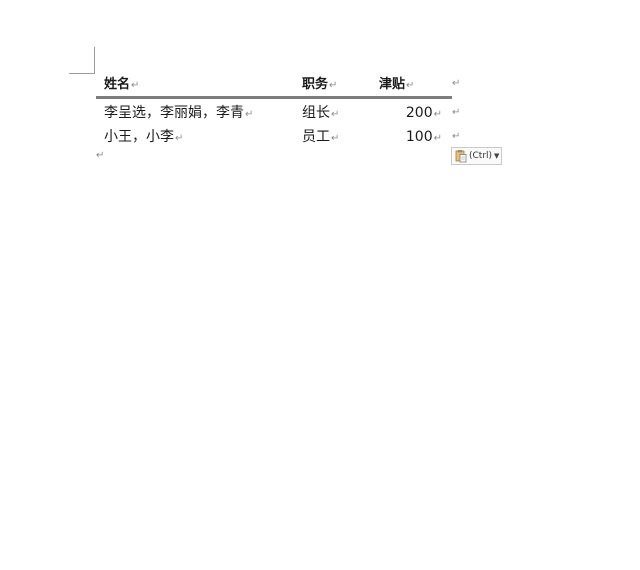  I want to click on cell-allowance: 100↵, so click(424, 138).